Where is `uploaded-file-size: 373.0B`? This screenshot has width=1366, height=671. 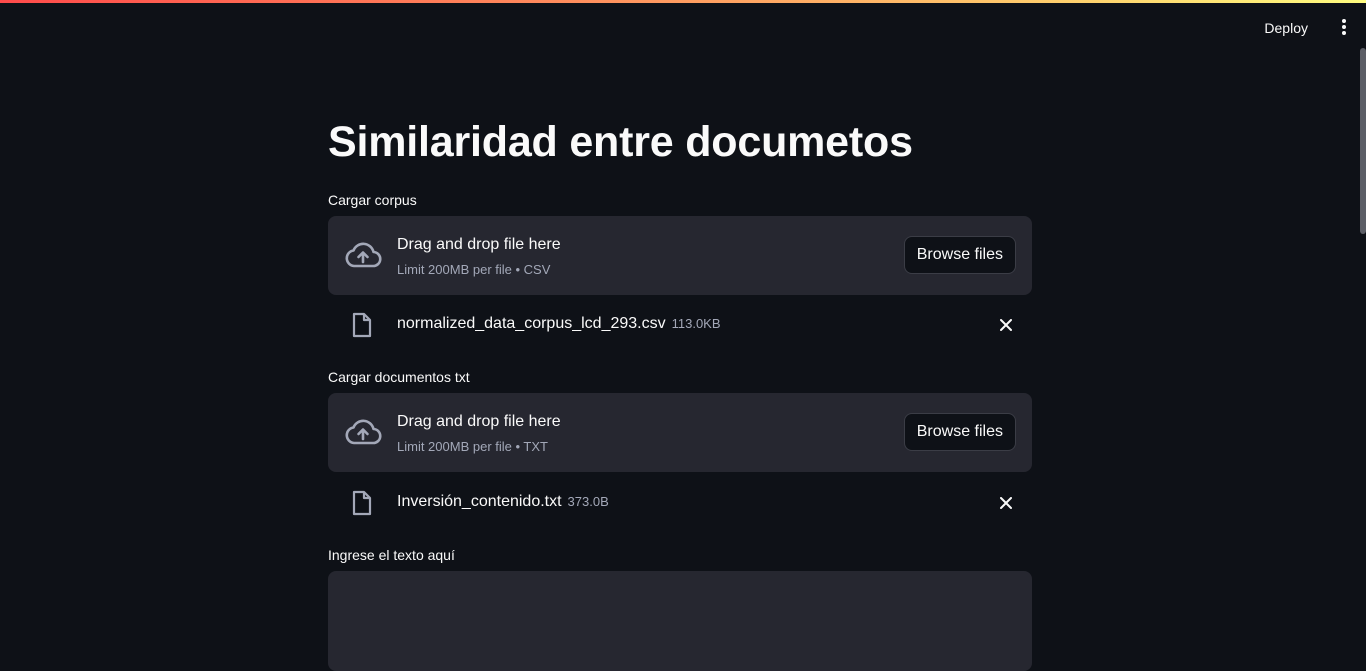 uploaded-file-size: 373.0B is located at coordinates (588, 501).